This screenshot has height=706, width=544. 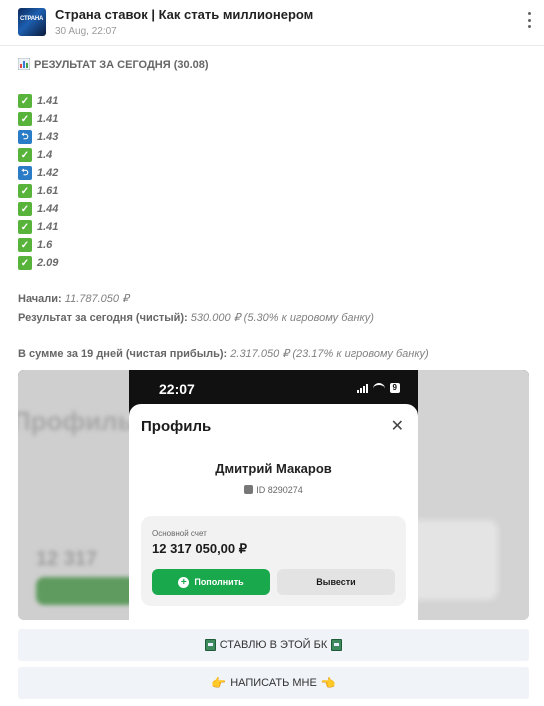 I want to click on start-line: Начали: 11.787.050 ₽, so click(x=73, y=298).